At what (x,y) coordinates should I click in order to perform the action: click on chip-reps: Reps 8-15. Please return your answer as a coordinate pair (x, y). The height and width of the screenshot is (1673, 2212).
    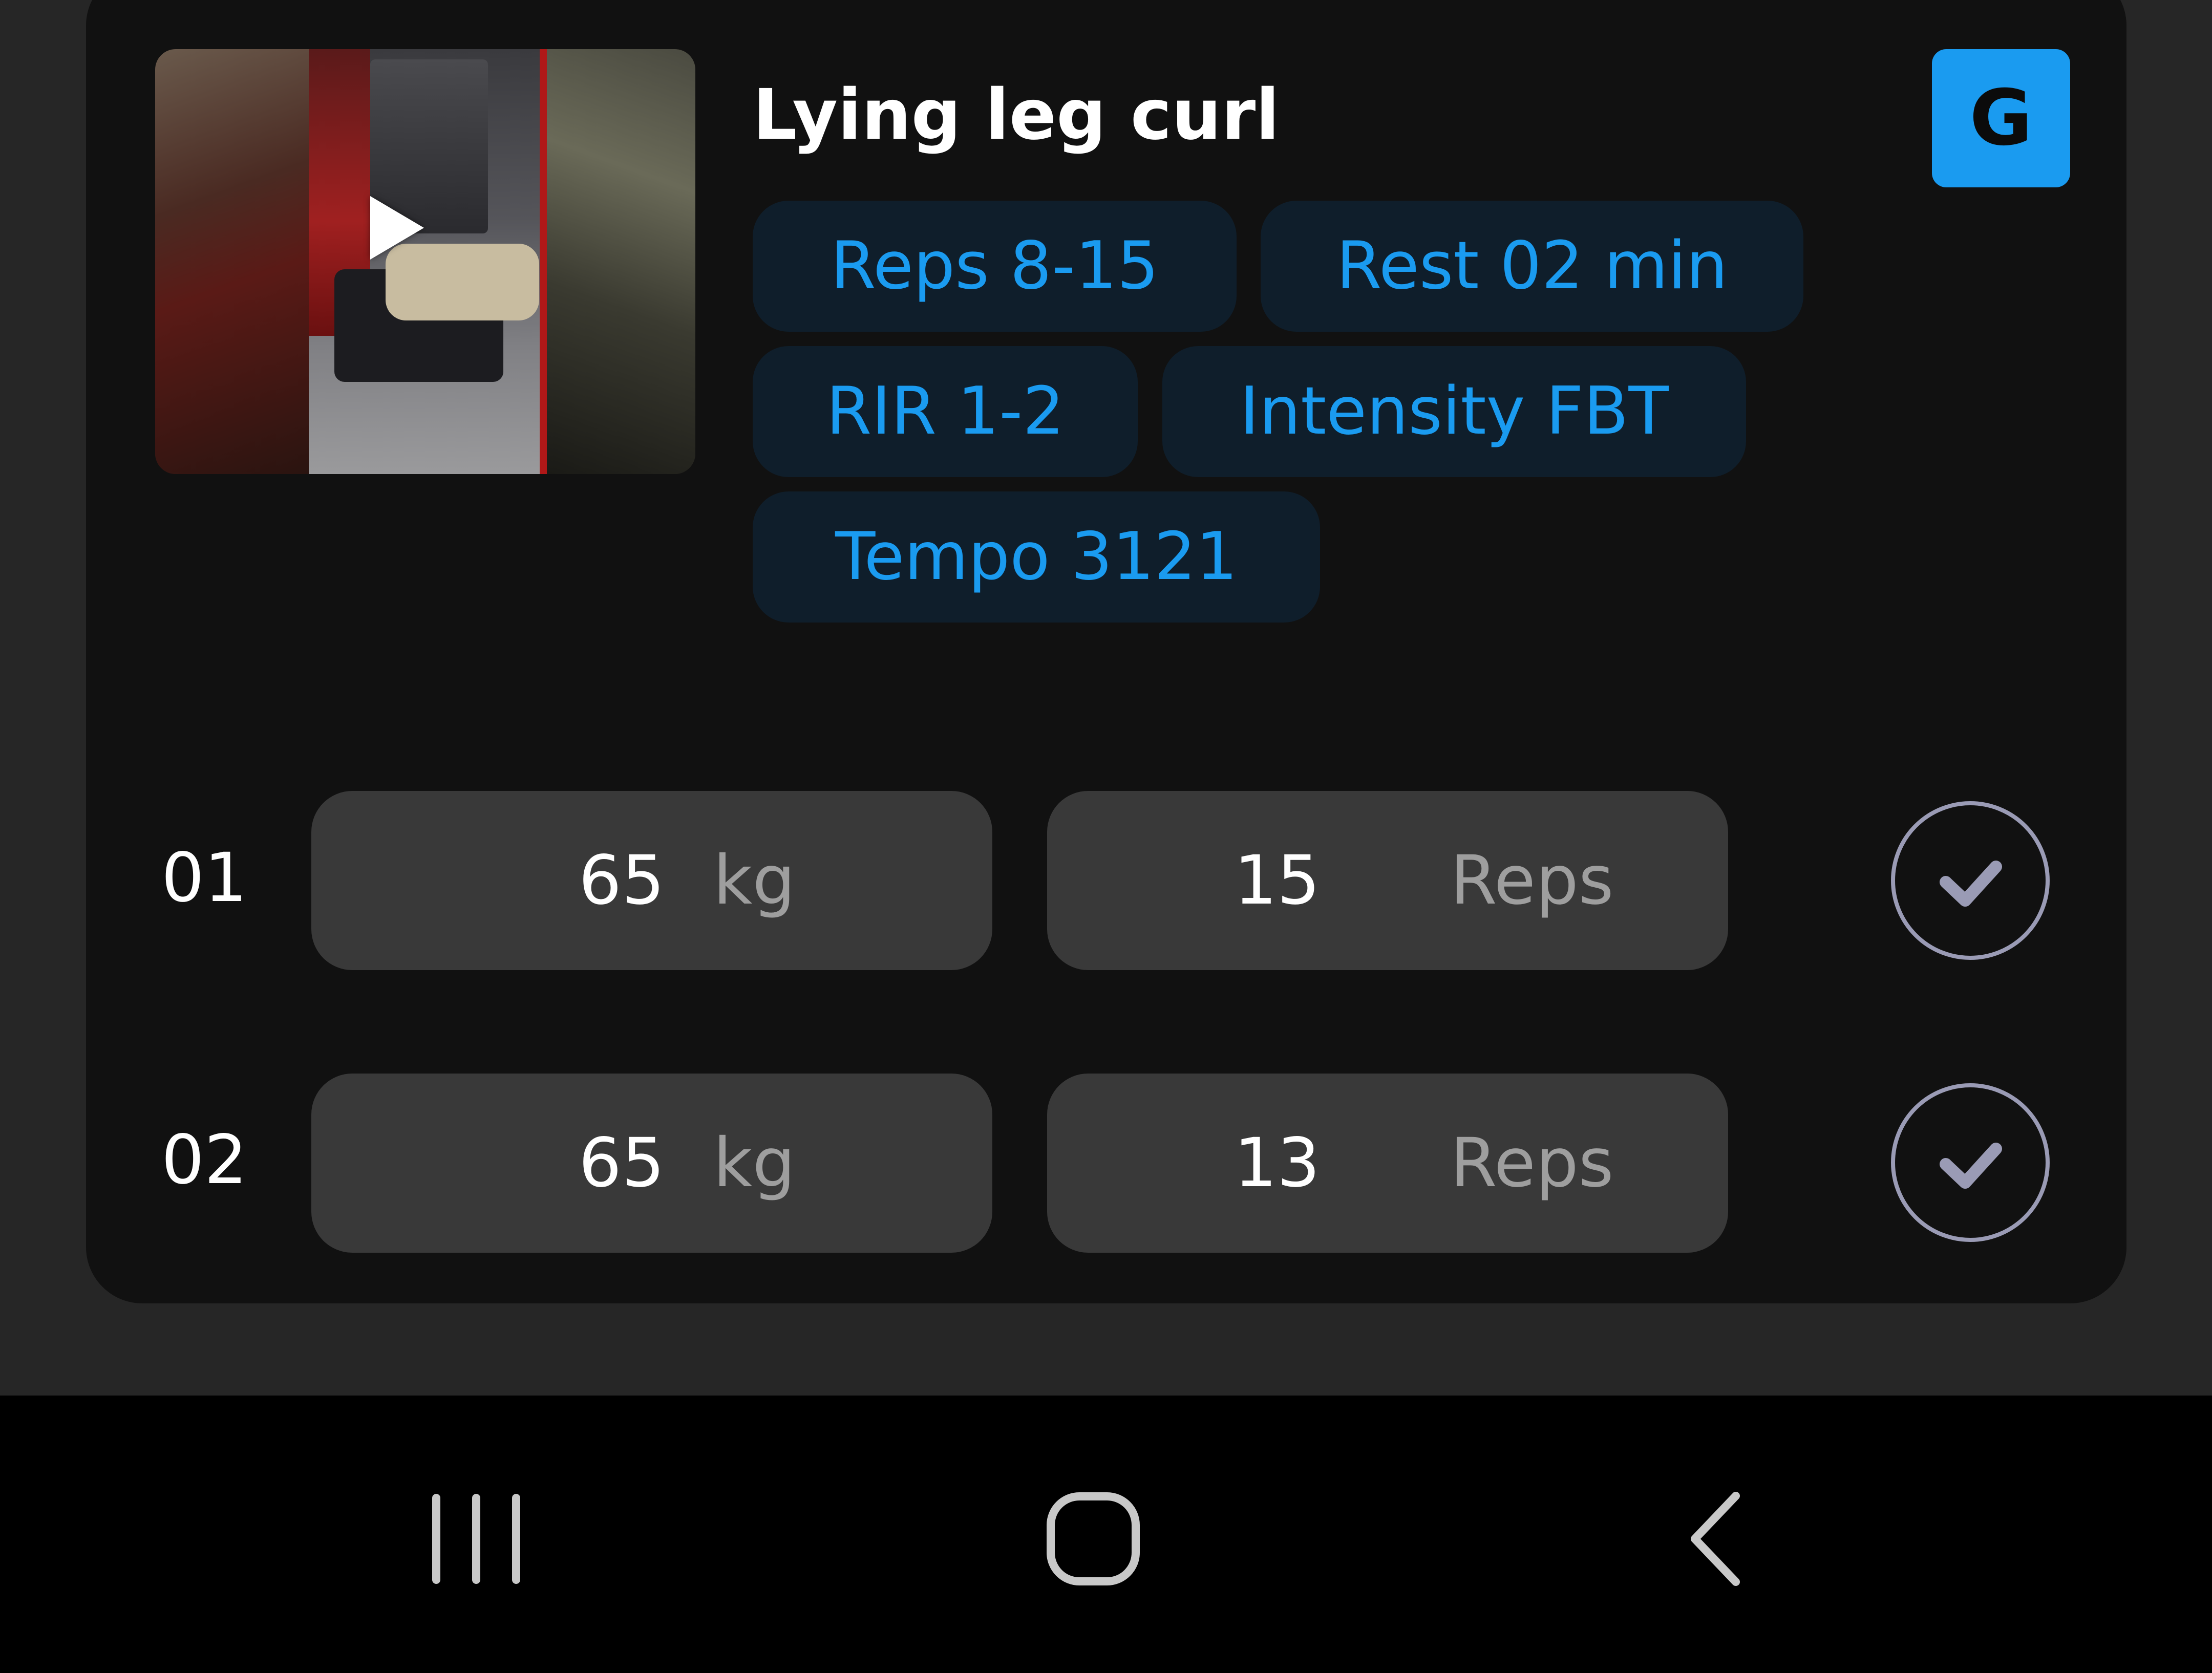
    Looking at the image, I should click on (995, 266).